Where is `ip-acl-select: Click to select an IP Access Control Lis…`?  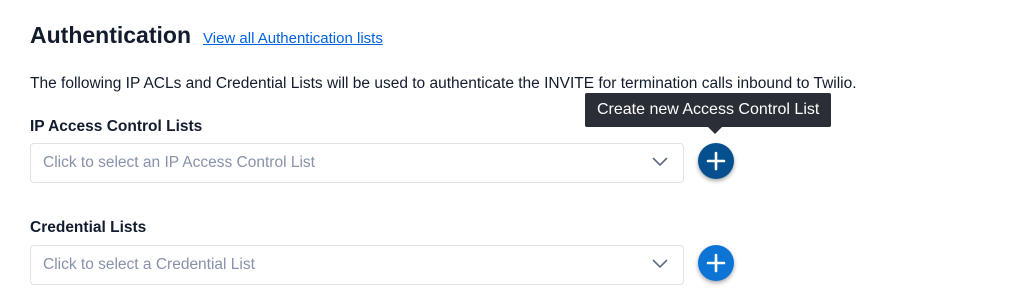 ip-acl-select: Click to select an IP Access Control Lis… is located at coordinates (357, 163).